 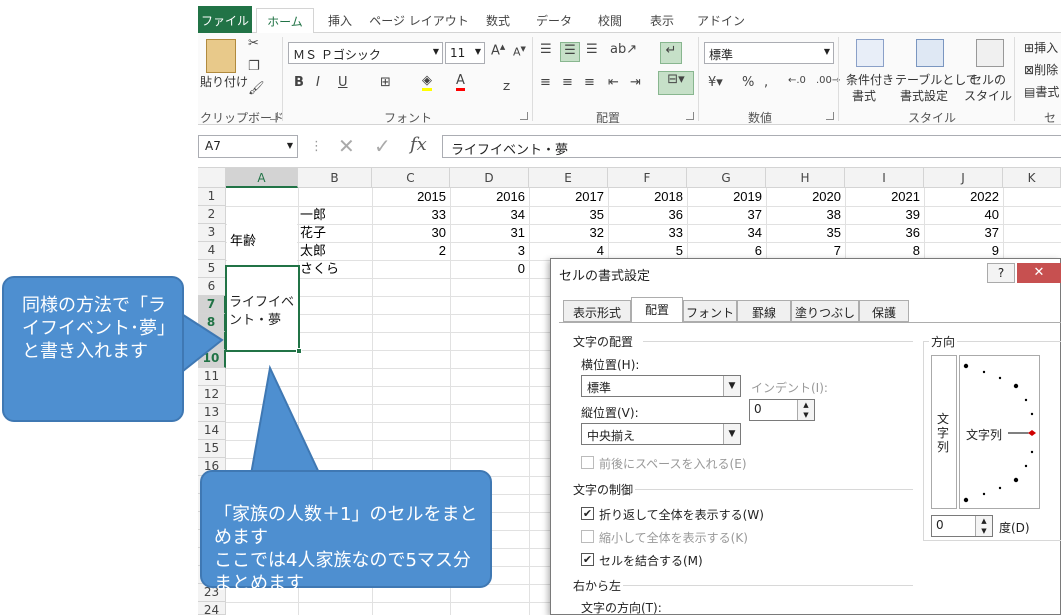 What do you see at coordinates (657, 310) in the screenshot?
I see `tab-alignment: 配置` at bounding box center [657, 310].